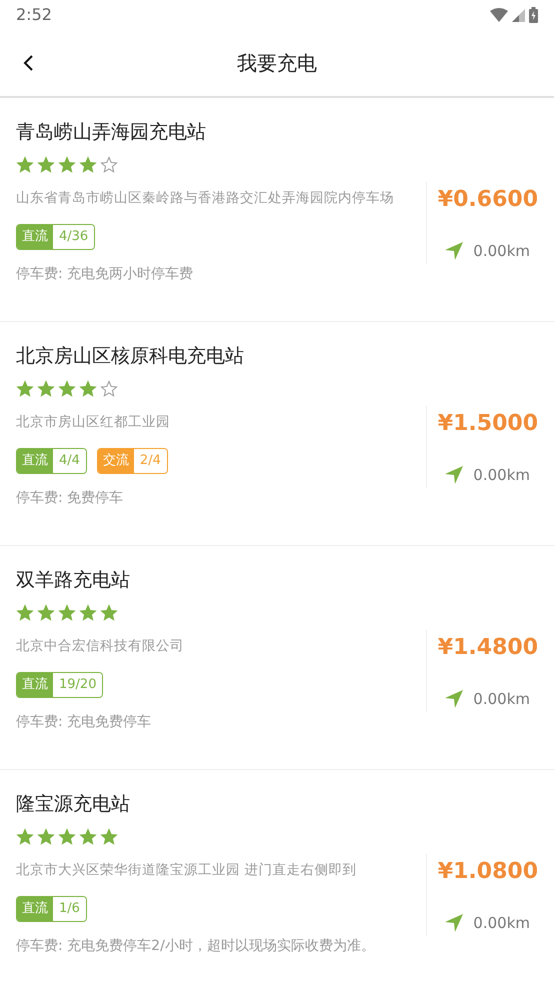  Describe the element at coordinates (277, 63) in the screenshot. I see `page-title: 我要充电` at that location.